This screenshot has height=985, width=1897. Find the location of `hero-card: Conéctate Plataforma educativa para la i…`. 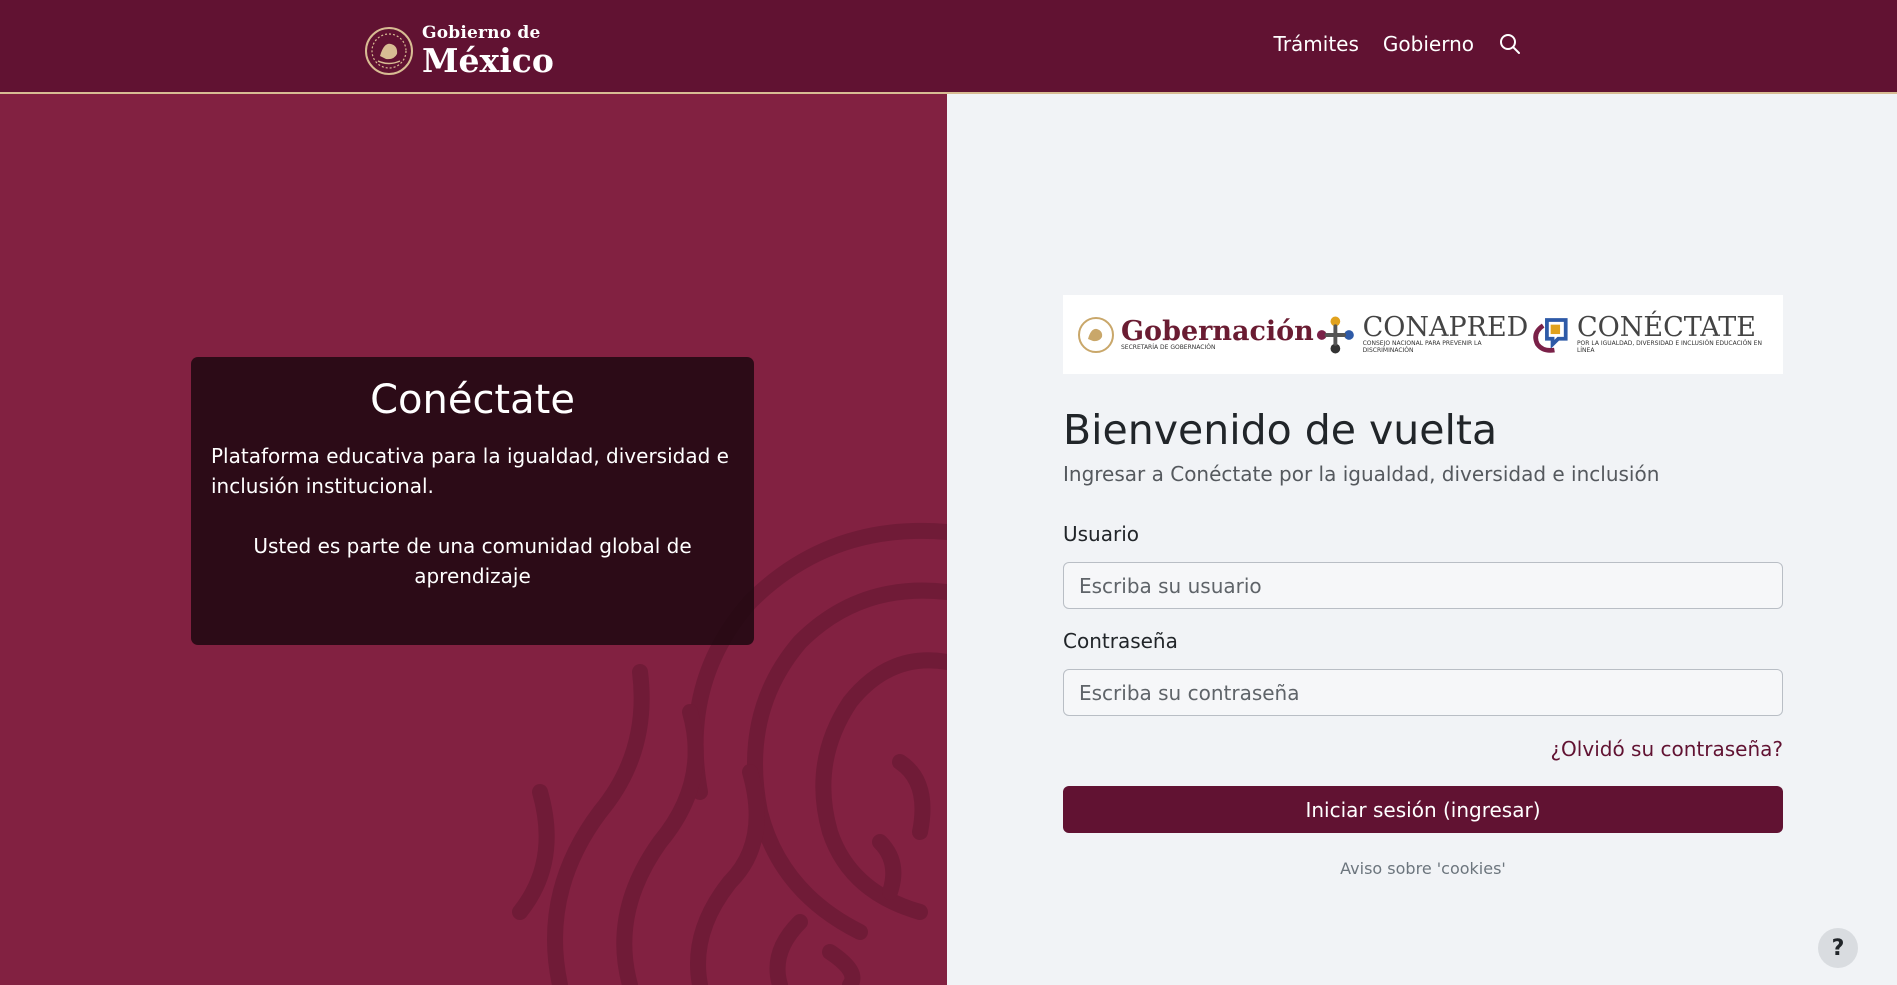

hero-card: Conéctate Plataforma educativa para la i… is located at coordinates (472, 501).